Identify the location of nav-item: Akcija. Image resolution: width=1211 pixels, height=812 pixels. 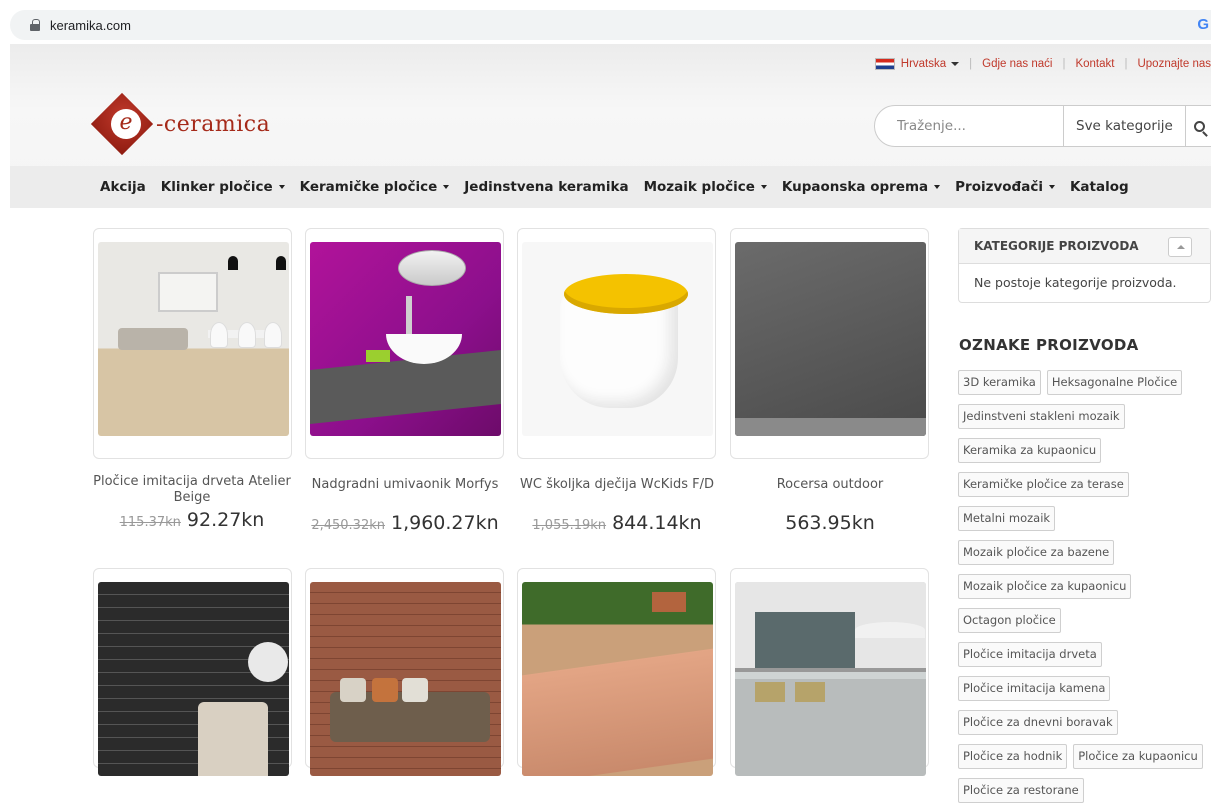
(123, 187).